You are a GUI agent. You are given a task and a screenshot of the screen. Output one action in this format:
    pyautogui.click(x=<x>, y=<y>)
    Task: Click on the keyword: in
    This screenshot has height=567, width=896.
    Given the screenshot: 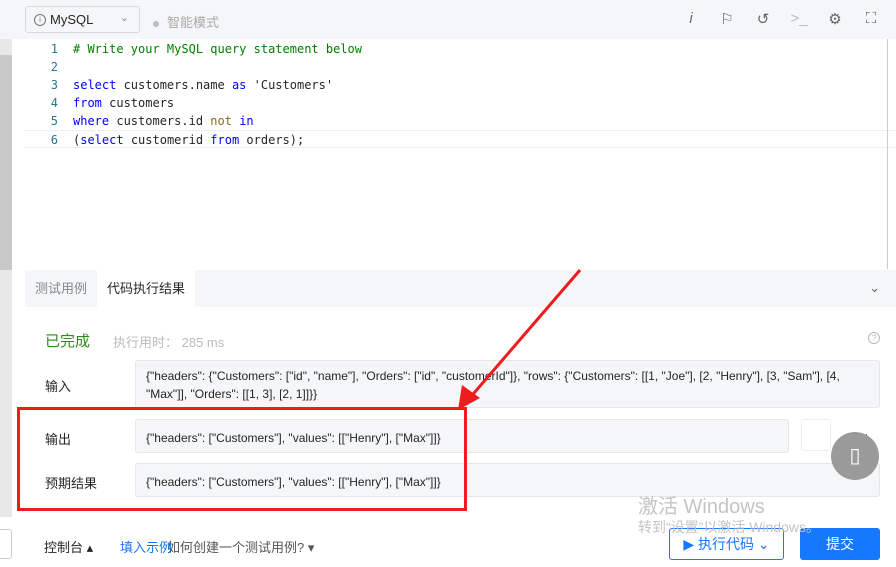 What is the action you would take?
    pyautogui.click(x=246, y=121)
    